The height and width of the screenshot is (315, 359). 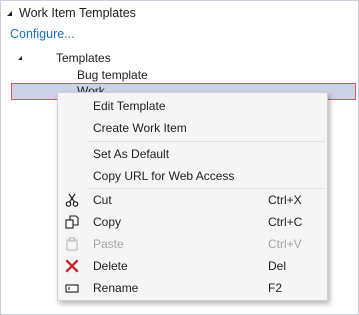 What do you see at coordinates (72, 244) in the screenshot?
I see `paste-icon` at bounding box center [72, 244].